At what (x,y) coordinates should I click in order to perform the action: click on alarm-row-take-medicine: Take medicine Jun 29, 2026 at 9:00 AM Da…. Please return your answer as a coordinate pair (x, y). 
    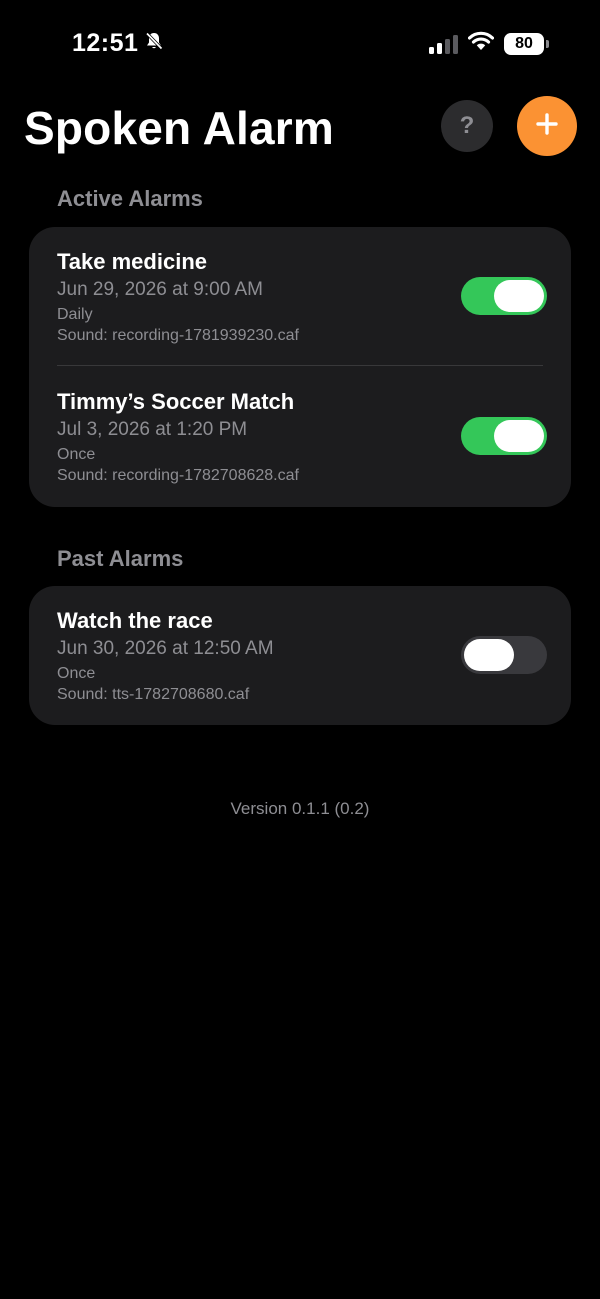
    Looking at the image, I should click on (300, 297).